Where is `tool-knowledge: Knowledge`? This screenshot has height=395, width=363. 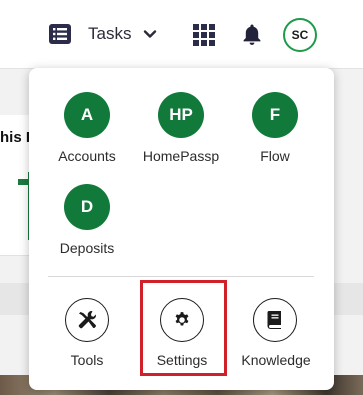 tool-knowledge: Knowledge is located at coordinates (275, 333).